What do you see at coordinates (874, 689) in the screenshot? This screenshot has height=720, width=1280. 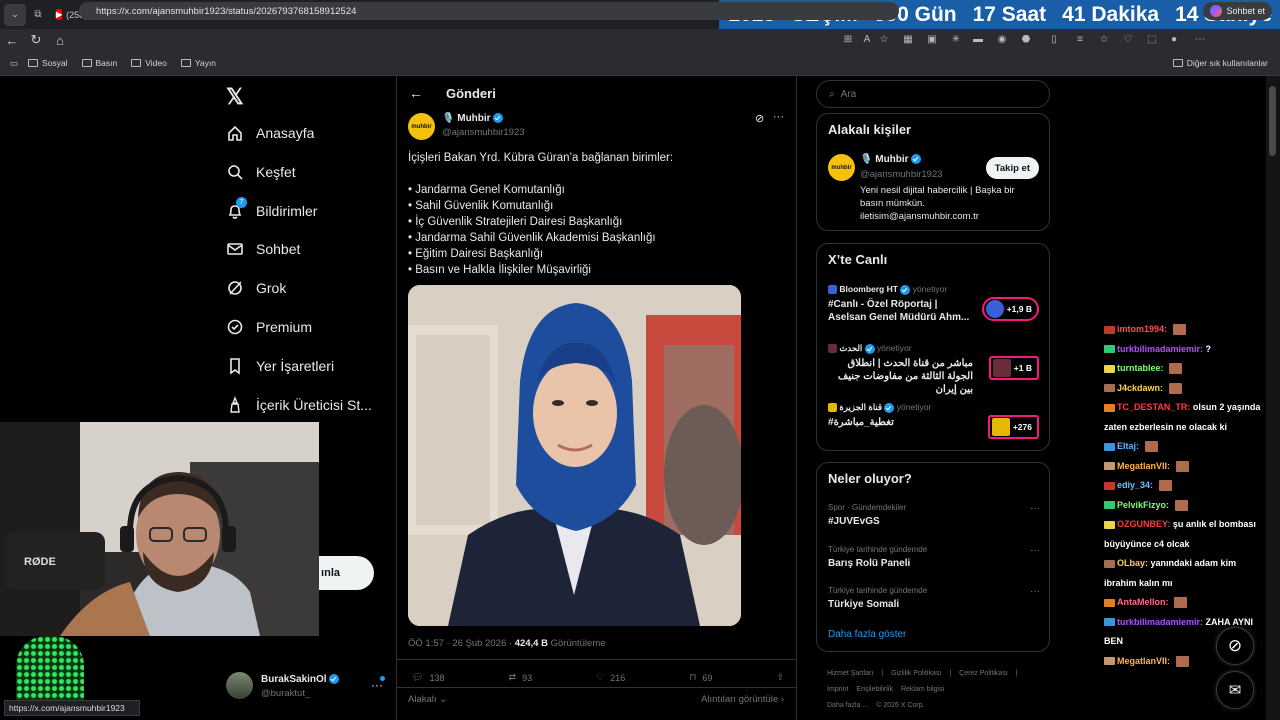 I see `footer-link: Erişilebilirlik` at bounding box center [874, 689].